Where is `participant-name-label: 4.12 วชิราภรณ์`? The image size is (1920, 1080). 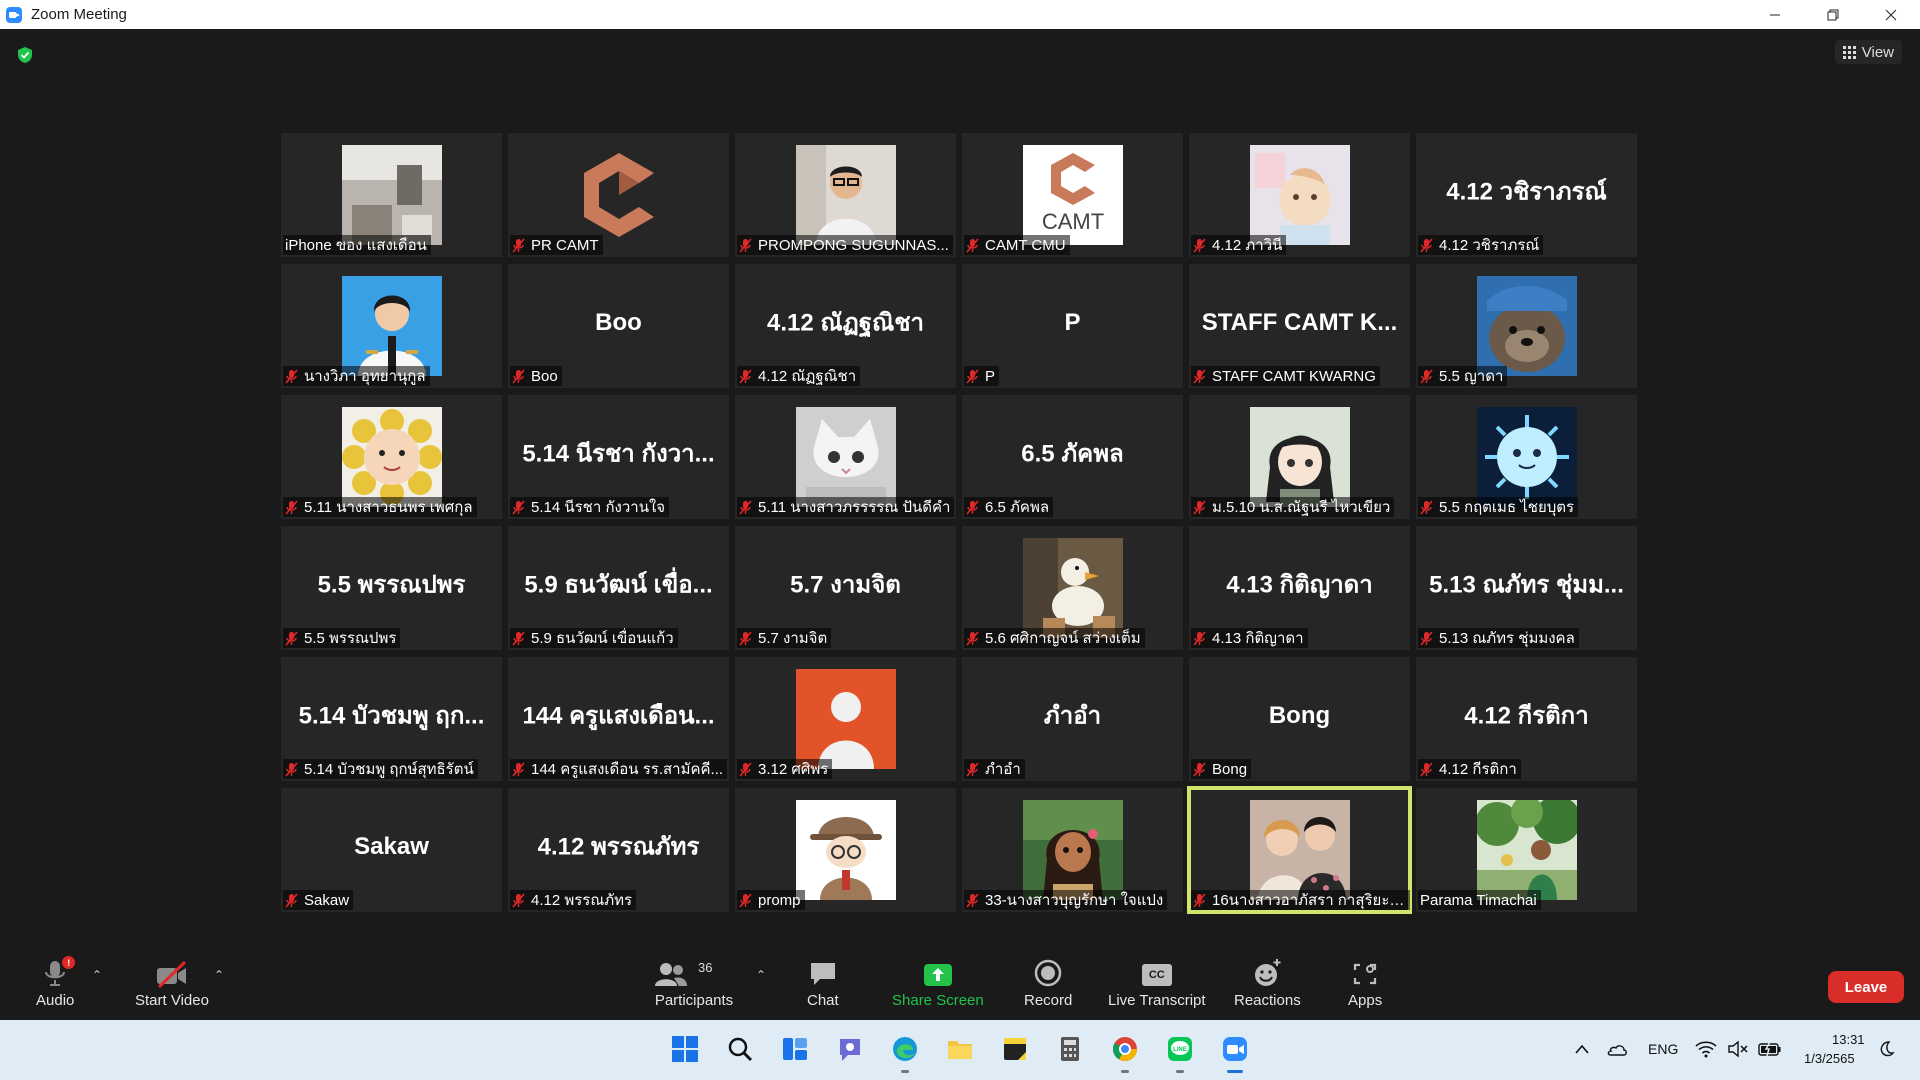 participant-name-label: 4.12 วชิราภรณ์ is located at coordinates (1481, 245).